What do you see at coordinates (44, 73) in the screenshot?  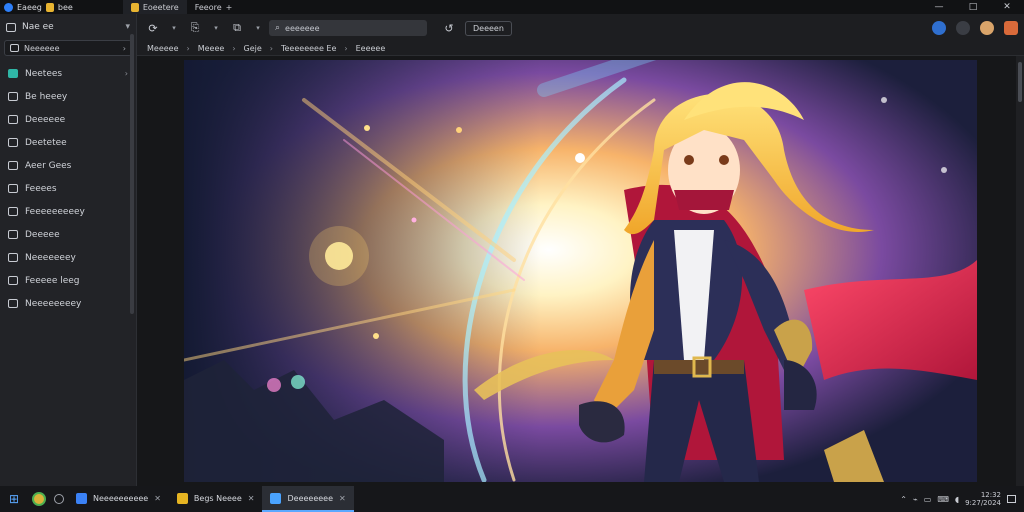 I see `sidebar-item-label: Neetees` at bounding box center [44, 73].